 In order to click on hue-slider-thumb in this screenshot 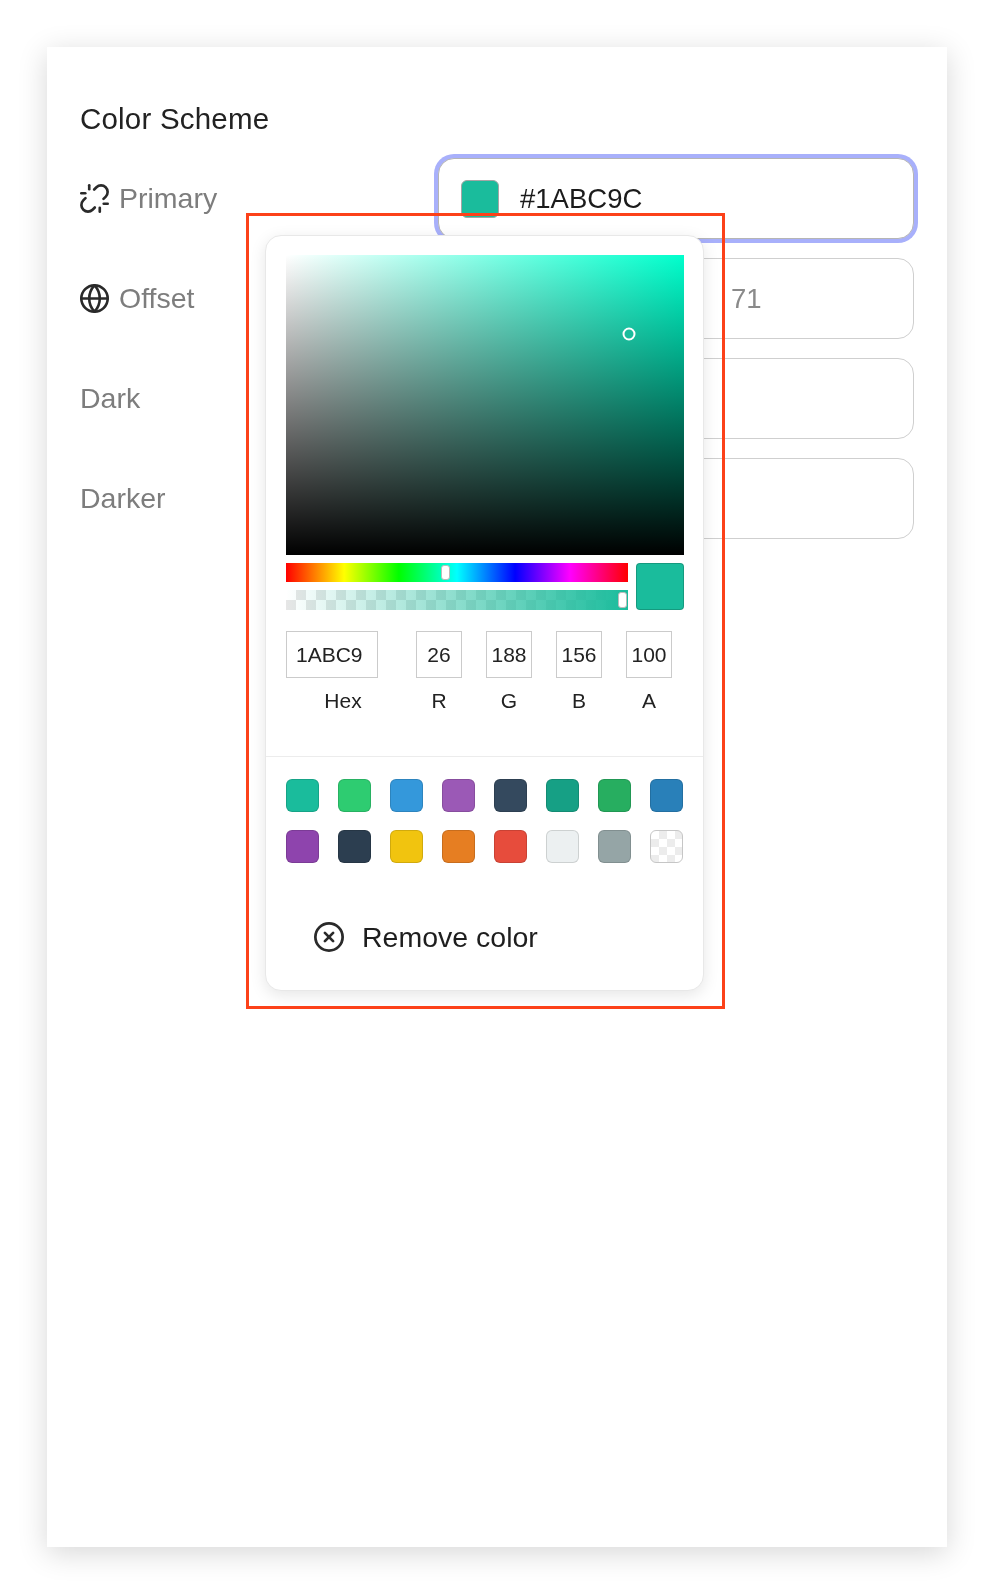, I will do `click(446, 572)`.